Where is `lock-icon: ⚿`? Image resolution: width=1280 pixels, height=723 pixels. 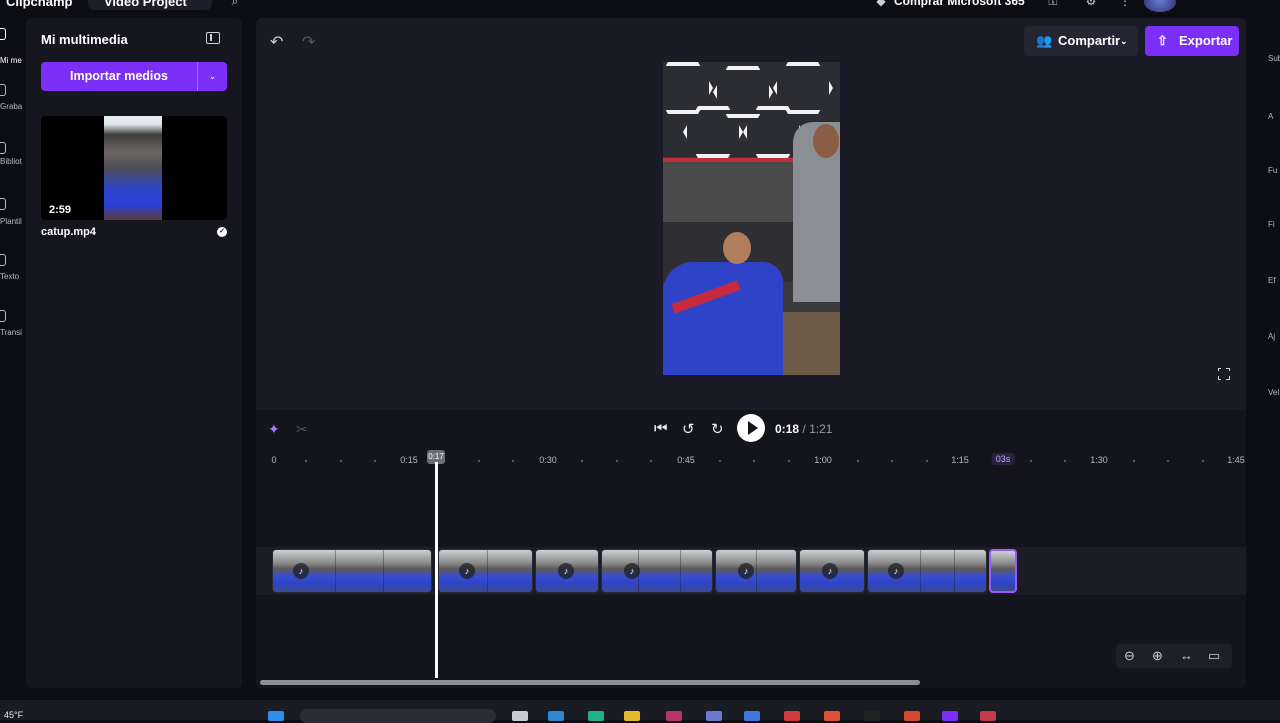
lock-icon: ⚿ is located at coordinates (1053, 4).